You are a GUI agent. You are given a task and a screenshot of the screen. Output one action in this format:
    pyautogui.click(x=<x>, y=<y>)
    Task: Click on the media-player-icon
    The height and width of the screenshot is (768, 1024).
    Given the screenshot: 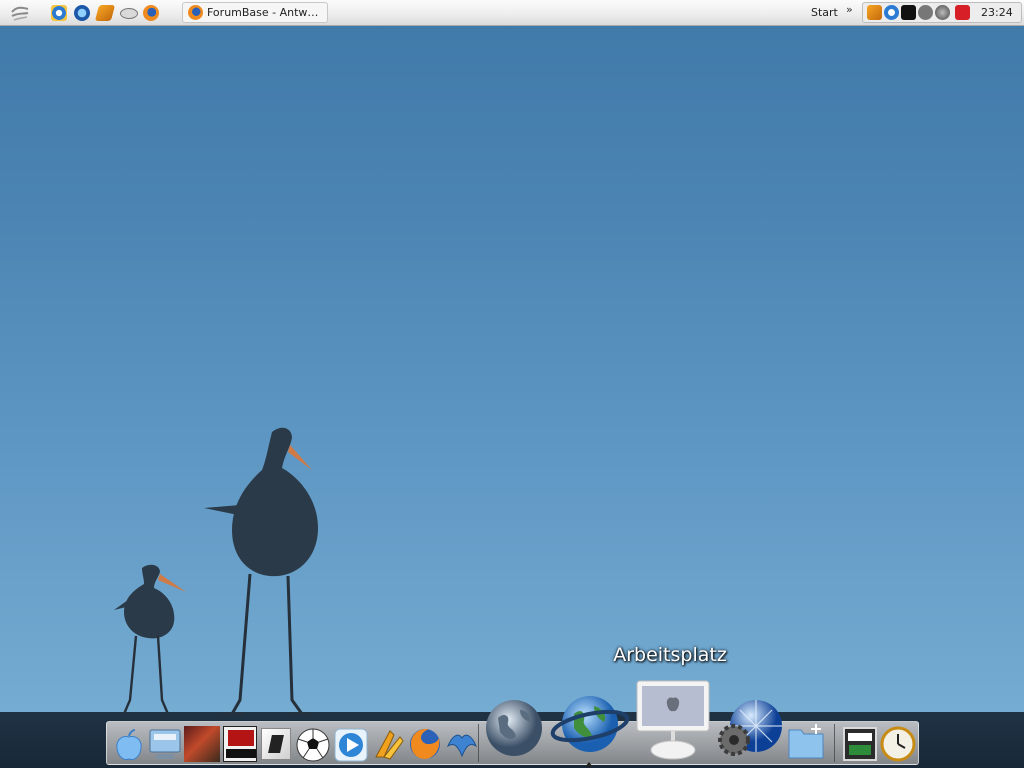 What is the action you would take?
    pyautogui.click(x=351, y=745)
    